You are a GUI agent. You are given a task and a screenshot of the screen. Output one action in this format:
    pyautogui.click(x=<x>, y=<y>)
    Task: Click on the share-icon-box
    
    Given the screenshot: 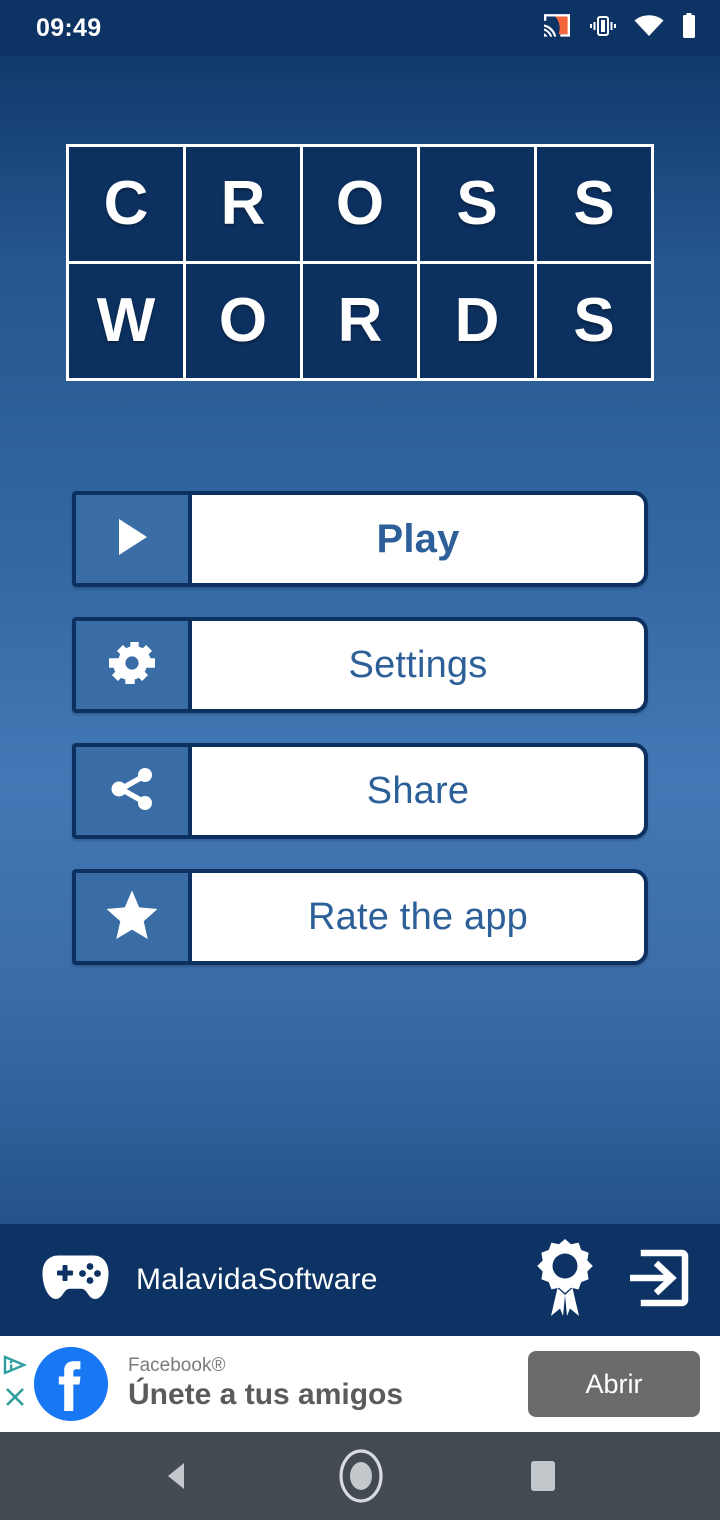 What is the action you would take?
    pyautogui.click(x=134, y=791)
    